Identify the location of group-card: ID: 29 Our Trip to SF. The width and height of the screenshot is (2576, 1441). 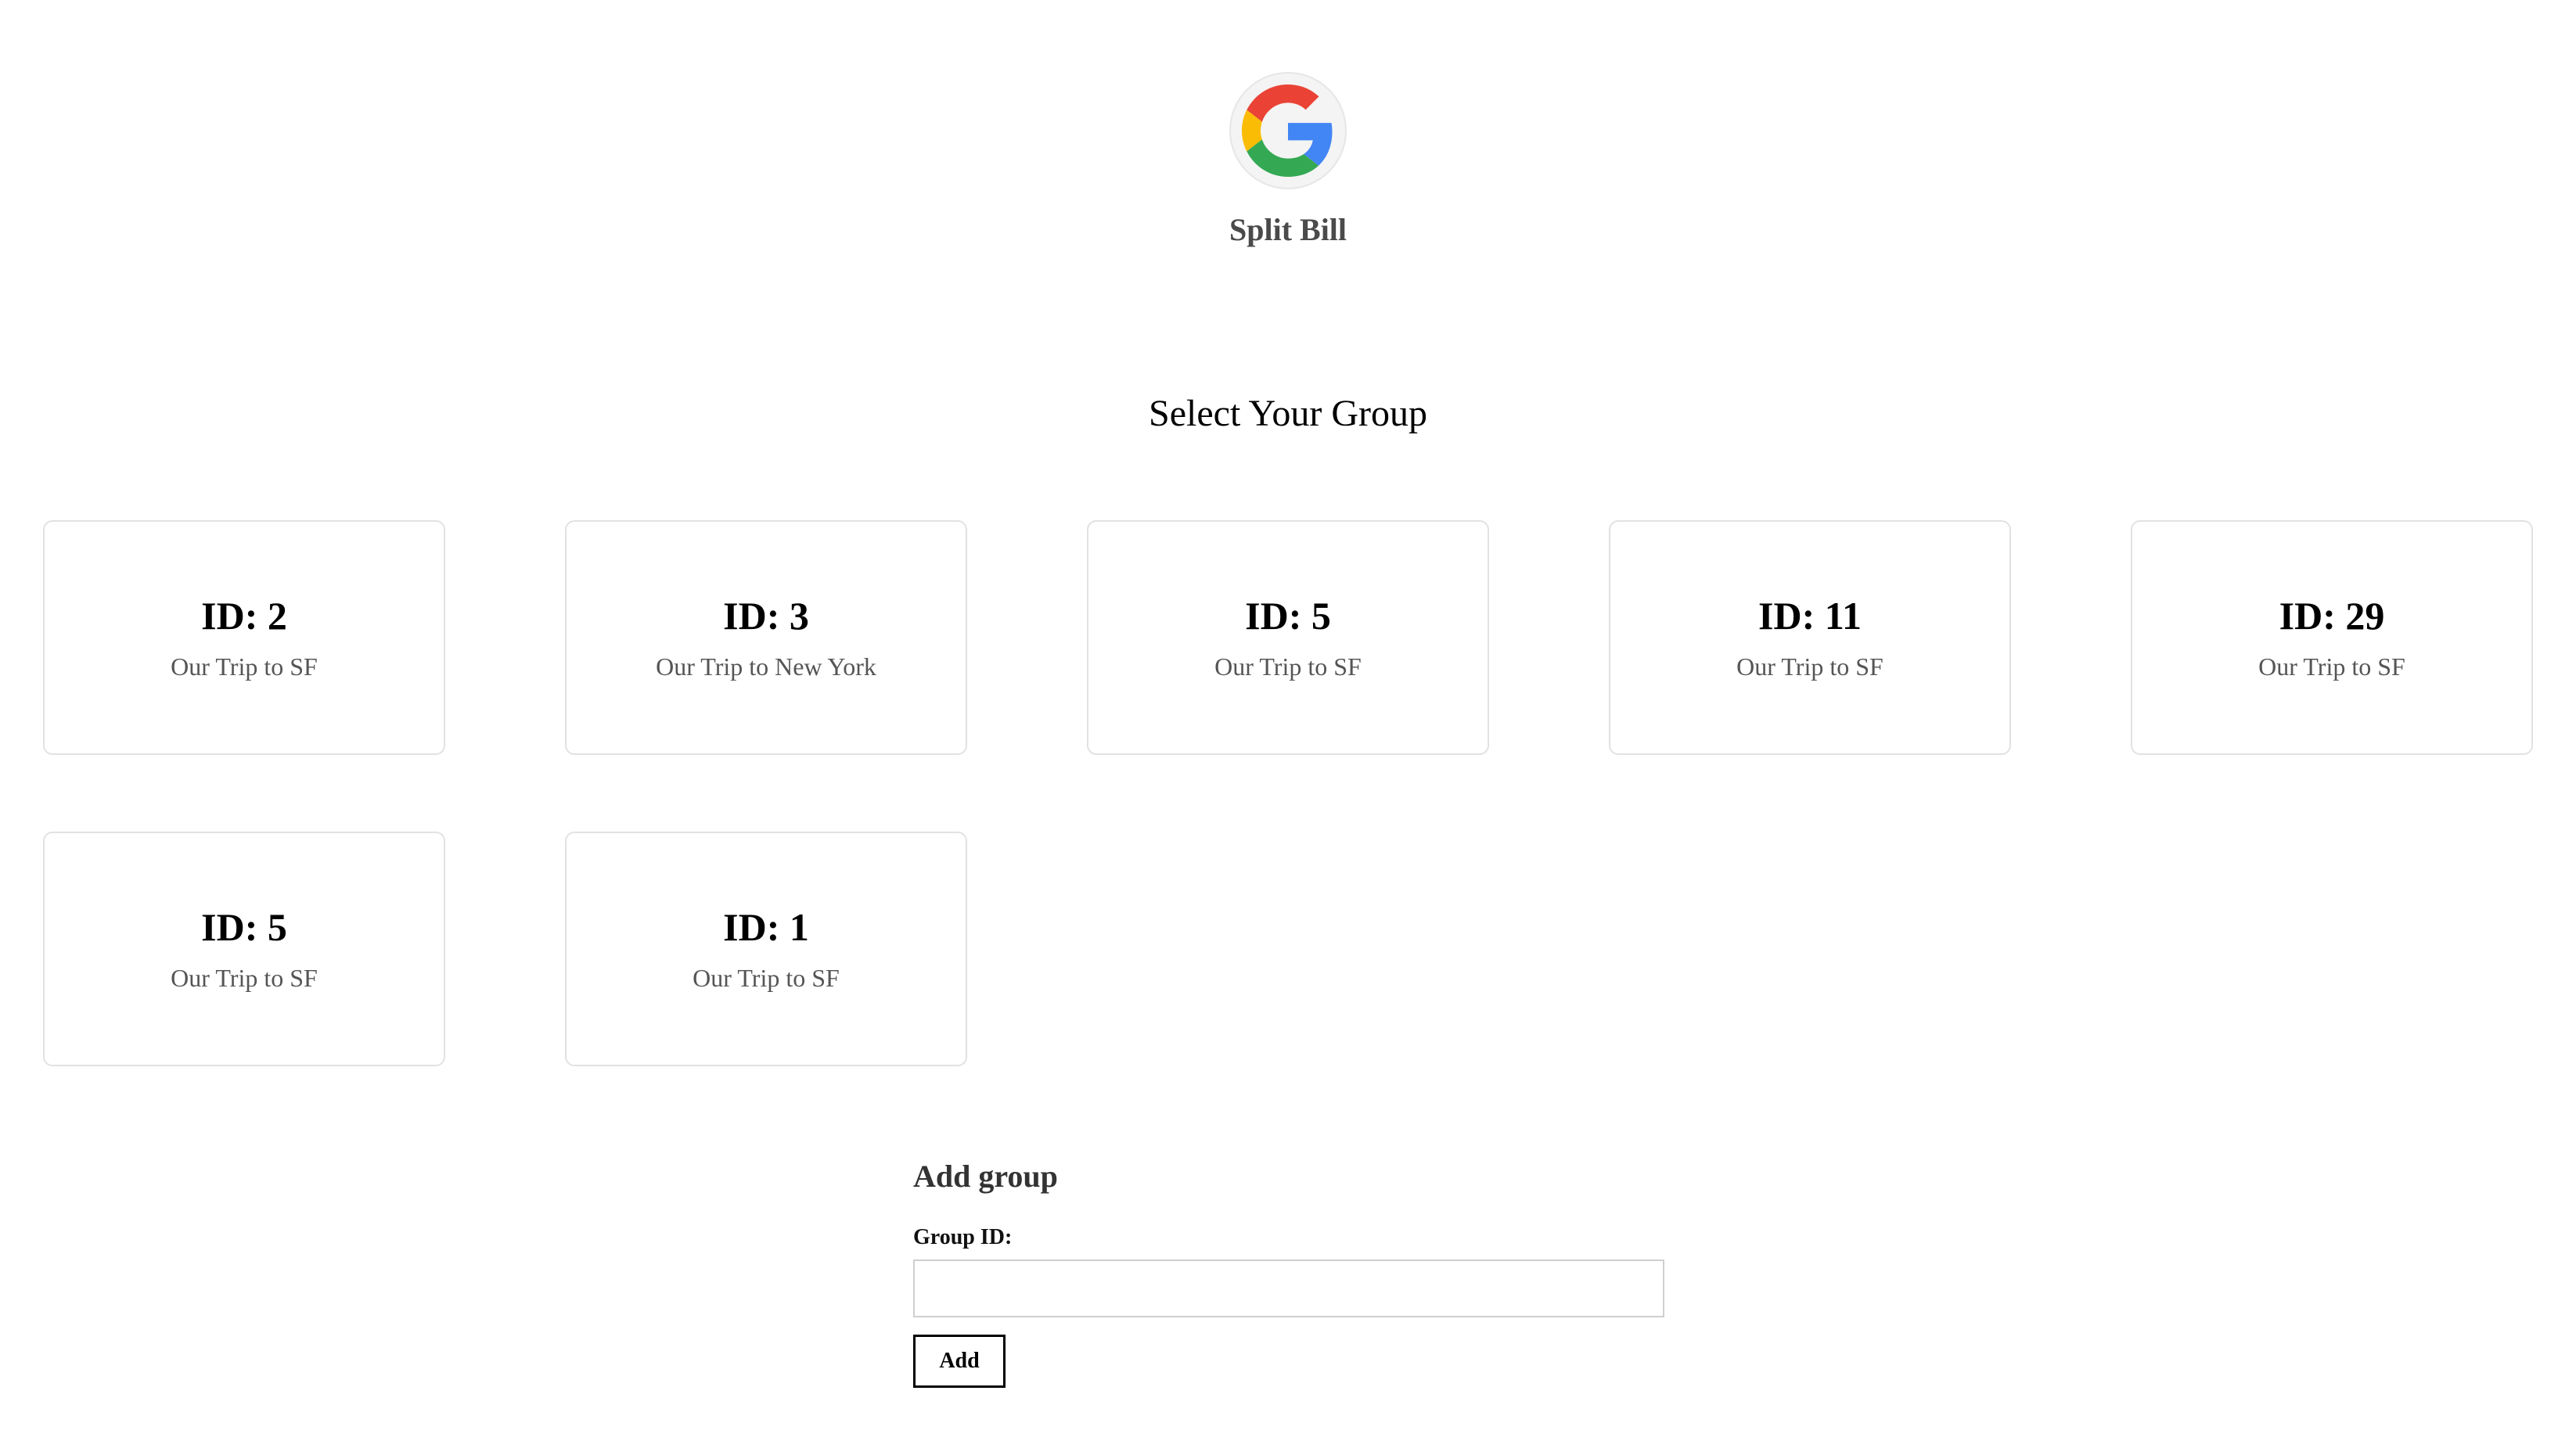
(2332, 637).